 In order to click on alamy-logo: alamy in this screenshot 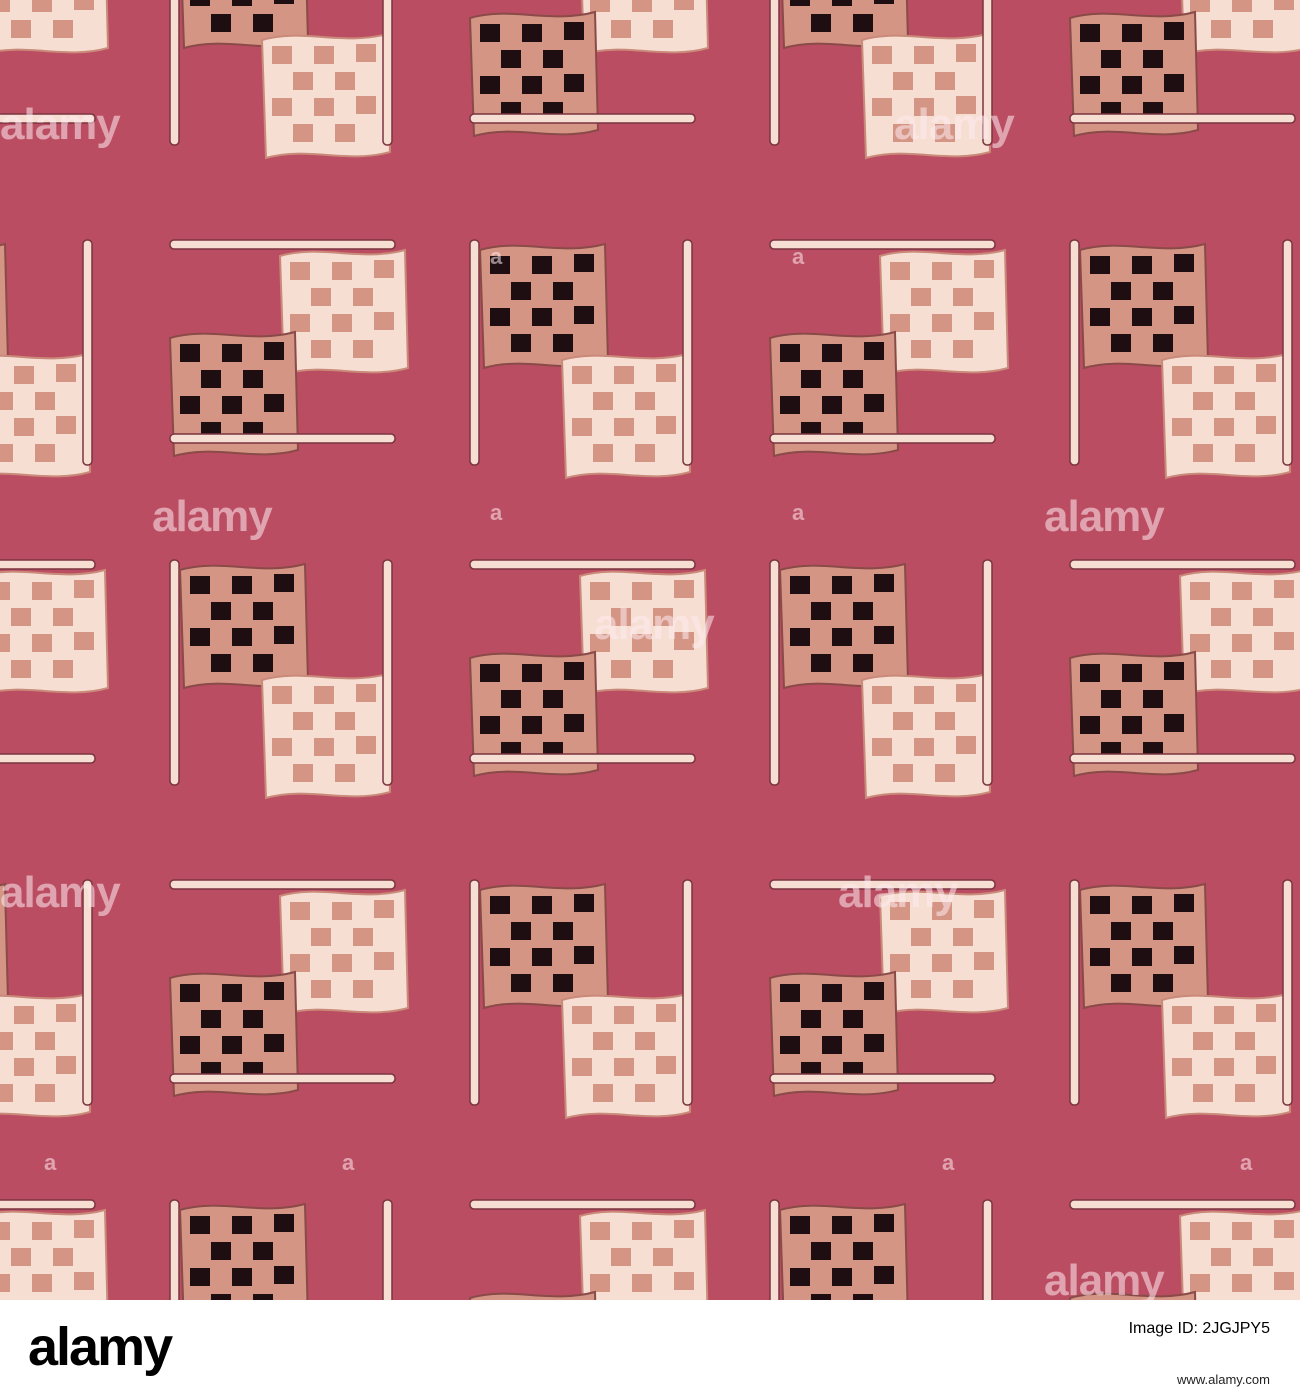, I will do `click(100, 1347)`.